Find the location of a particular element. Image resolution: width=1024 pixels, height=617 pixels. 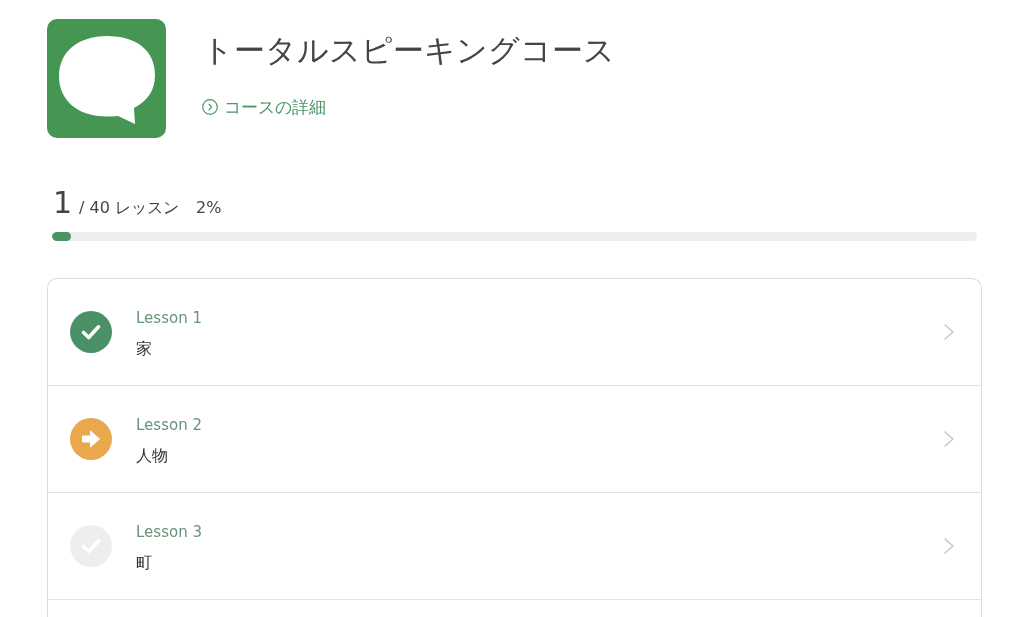

lesson-number: Lesson 3 is located at coordinates (169, 531).